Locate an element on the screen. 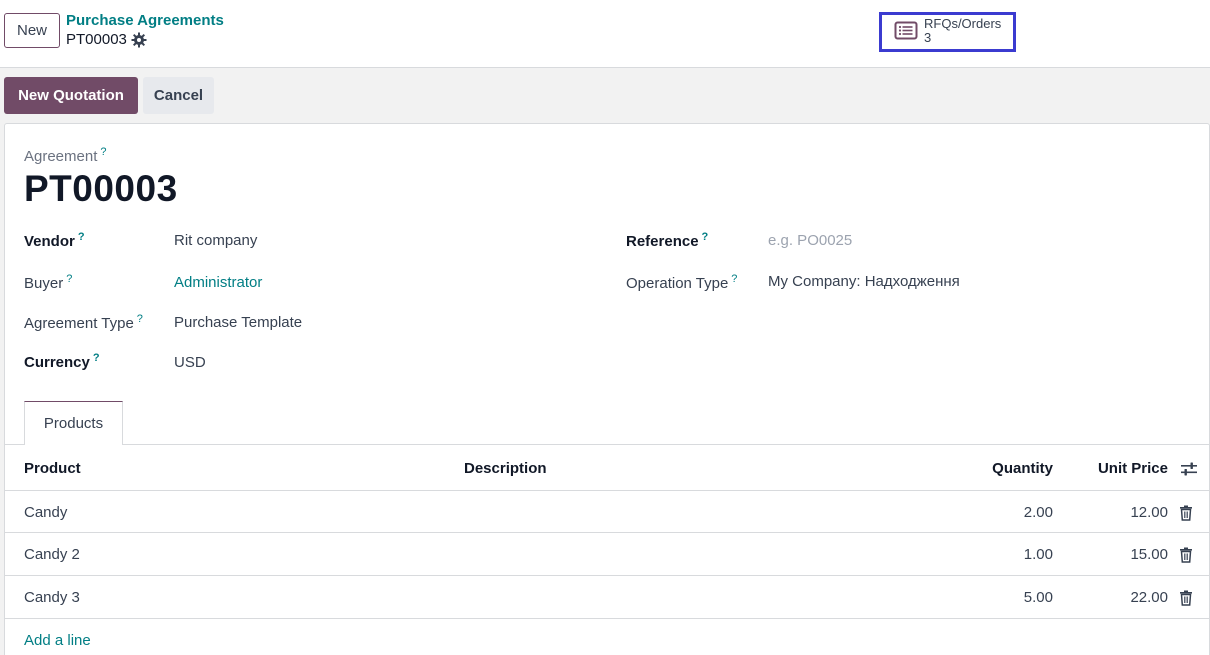 This screenshot has height=655, width=1210. currency-field: USD is located at coordinates (190, 362).